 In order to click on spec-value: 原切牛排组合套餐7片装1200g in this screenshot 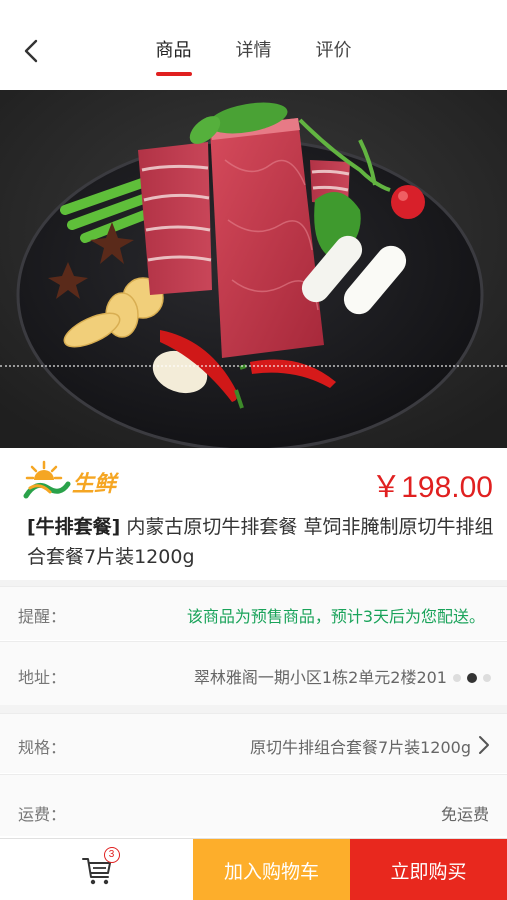, I will do `click(360, 747)`.